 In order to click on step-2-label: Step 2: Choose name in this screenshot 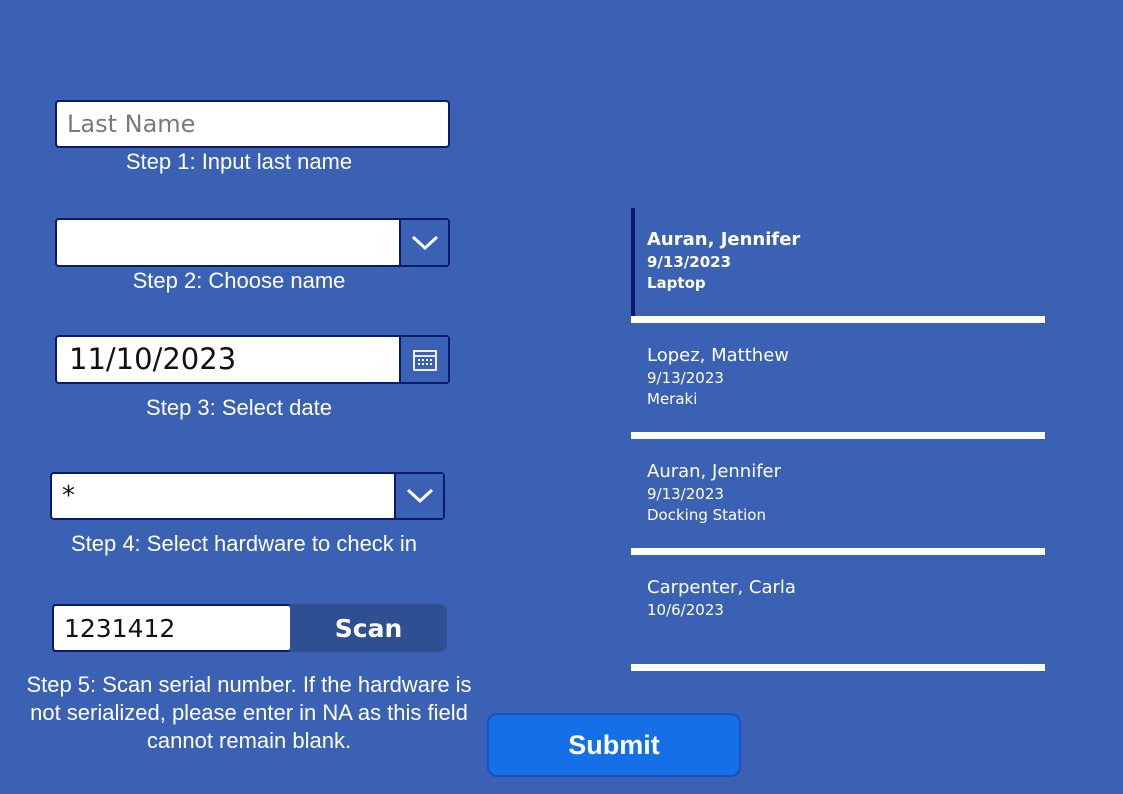, I will do `click(239, 280)`.